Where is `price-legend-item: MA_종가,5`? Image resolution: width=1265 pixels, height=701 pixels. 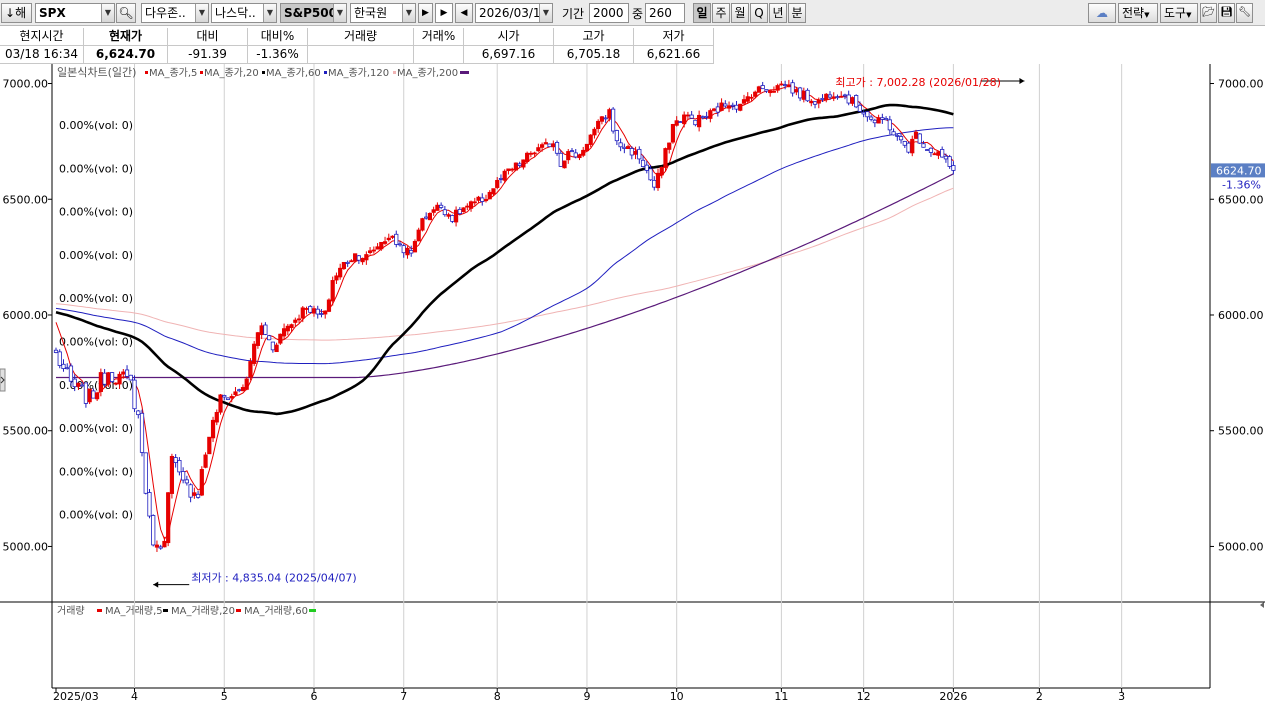
price-legend-item: MA_종가,5 is located at coordinates (173, 73).